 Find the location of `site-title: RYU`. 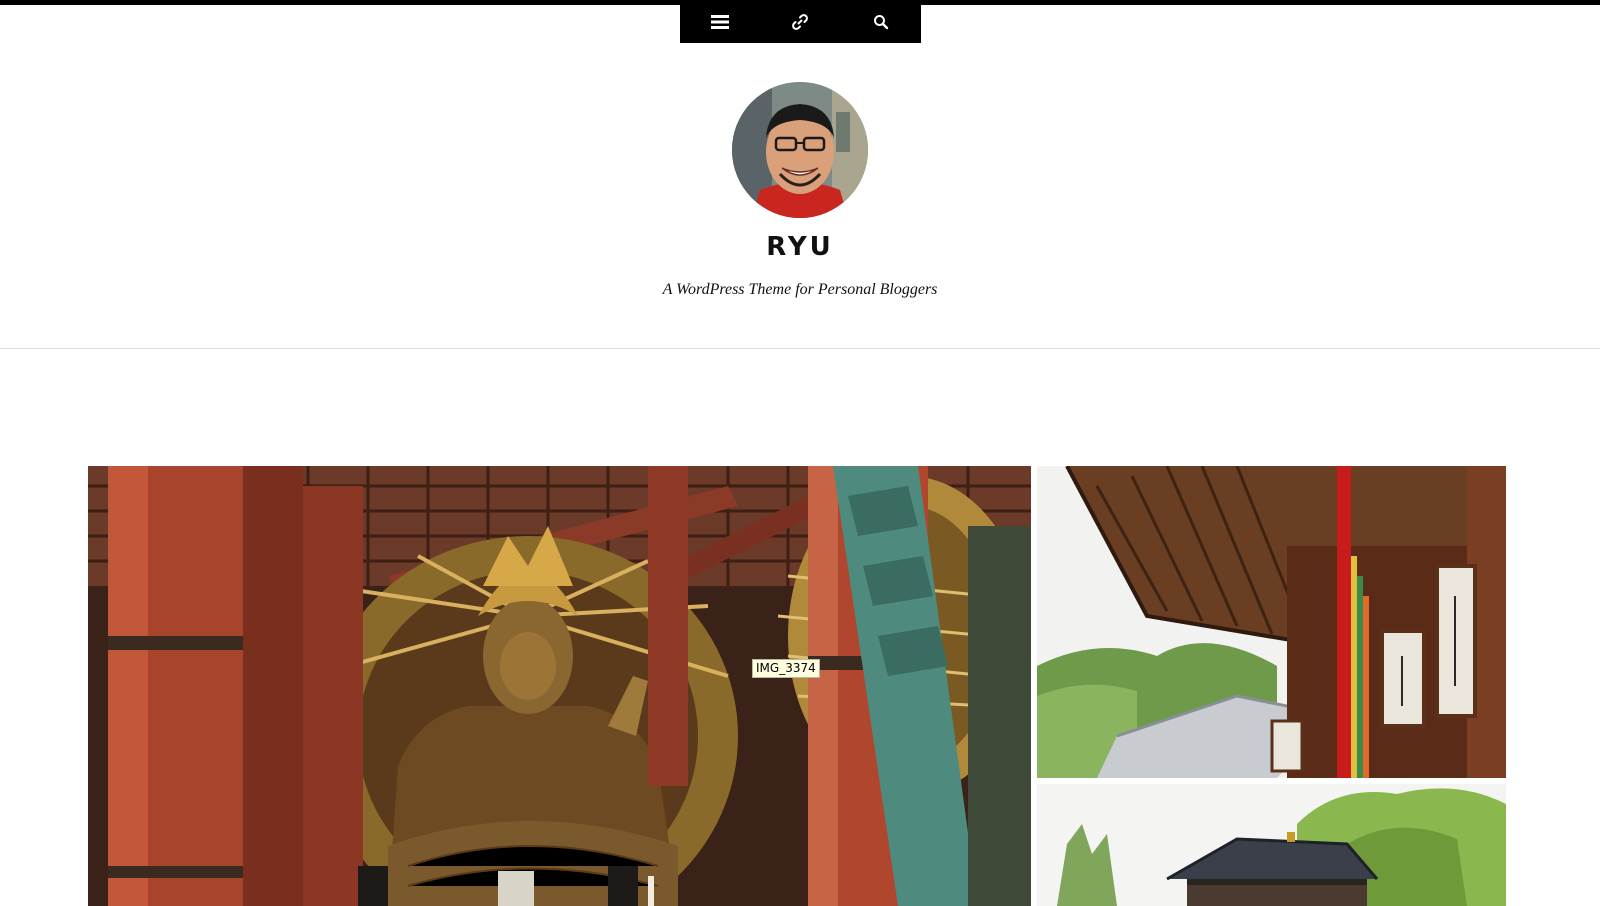

site-title: RYU is located at coordinates (800, 247).